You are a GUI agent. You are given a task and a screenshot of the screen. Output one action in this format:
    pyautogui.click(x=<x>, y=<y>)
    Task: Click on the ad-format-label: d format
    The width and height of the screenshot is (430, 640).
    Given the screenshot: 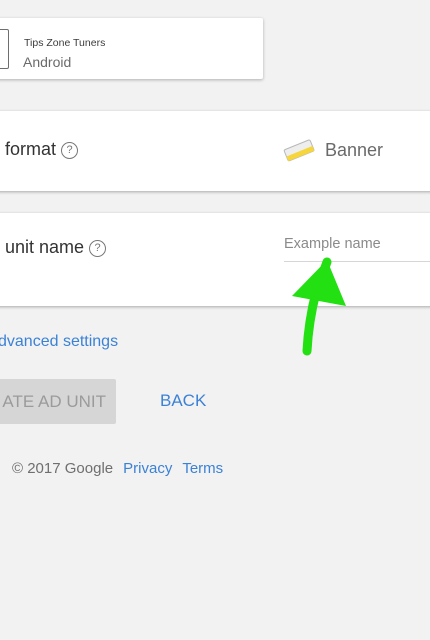 What is the action you would take?
    pyautogui.click(x=28, y=149)
    